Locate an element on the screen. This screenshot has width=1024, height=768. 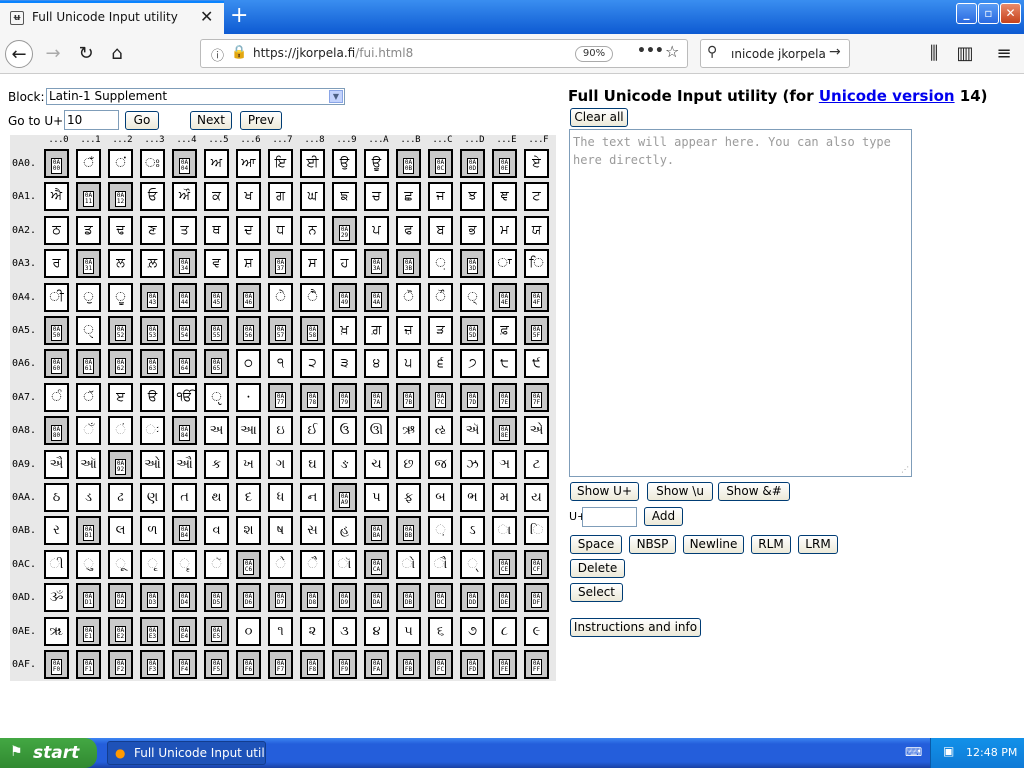
char-cell: ਸ਼ is located at coordinates (248, 264).